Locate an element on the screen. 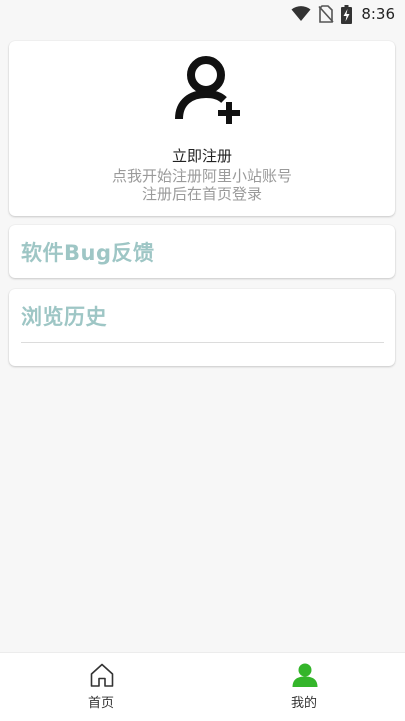 The image size is (405, 721). battery-charging-icon is located at coordinates (347, 14).